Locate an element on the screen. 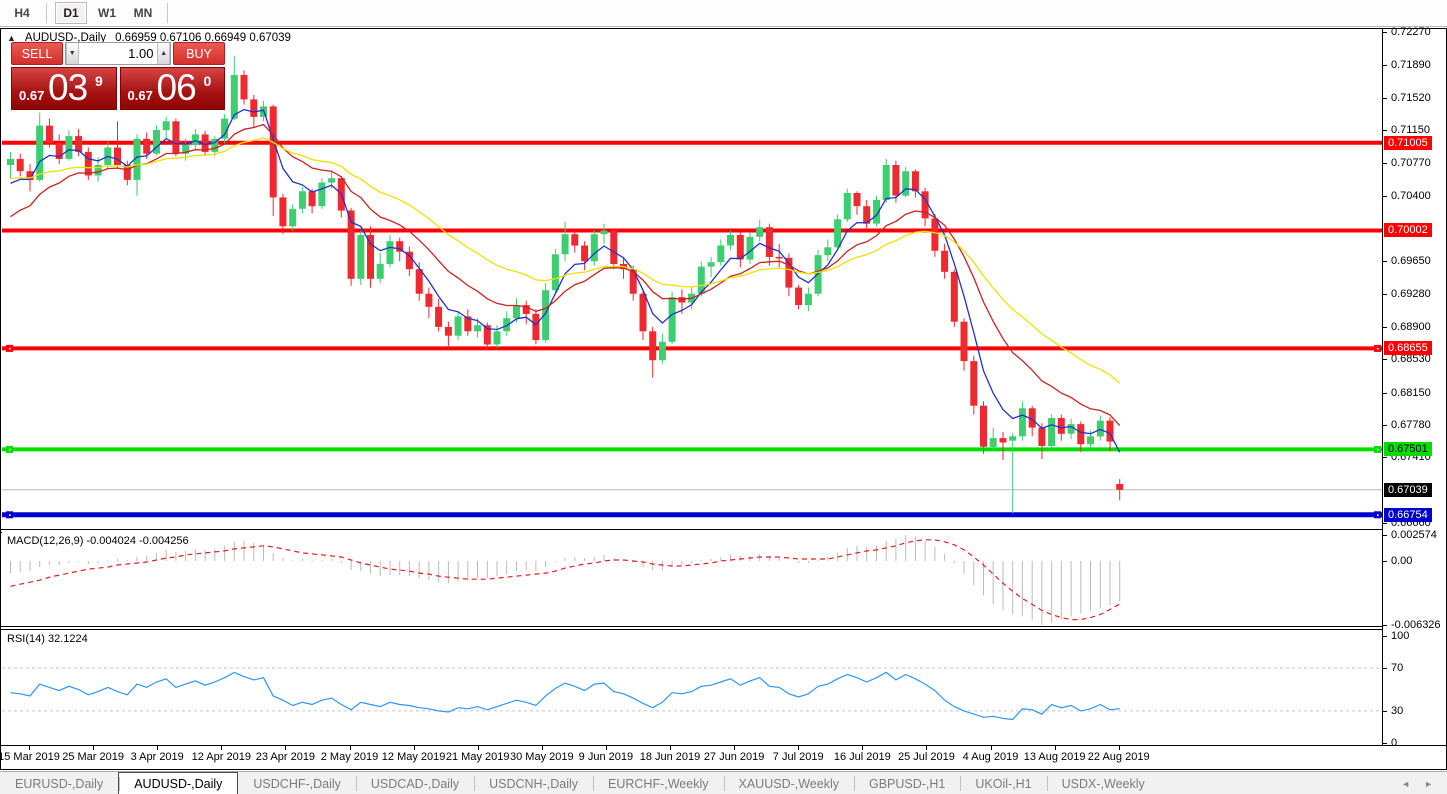  time-label: 13 Aug 2019 is located at coordinates (1054, 757).